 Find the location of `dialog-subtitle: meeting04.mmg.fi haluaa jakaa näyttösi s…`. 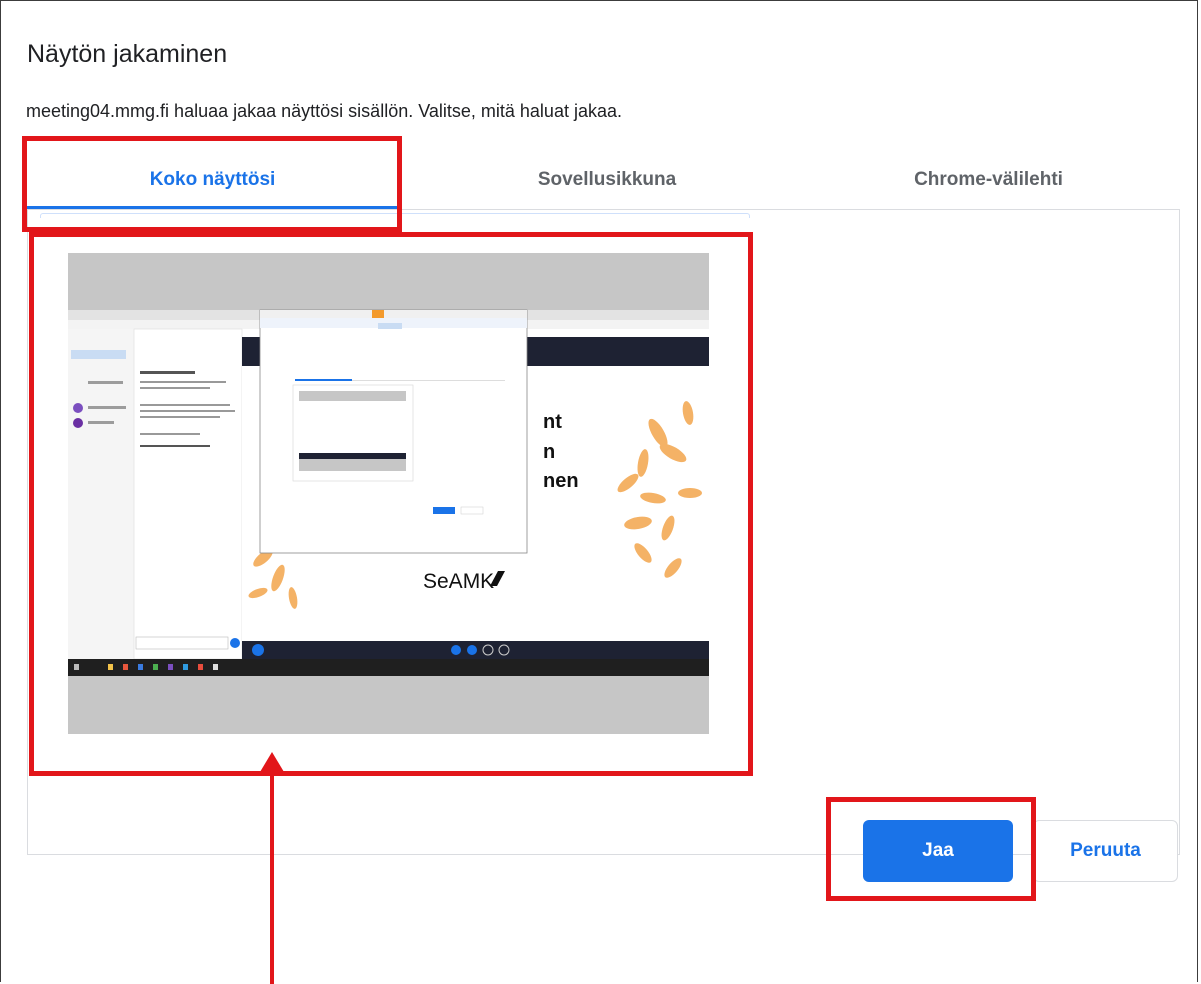

dialog-subtitle: meeting04.mmg.fi haluaa jakaa näyttösi s… is located at coordinates (324, 111).